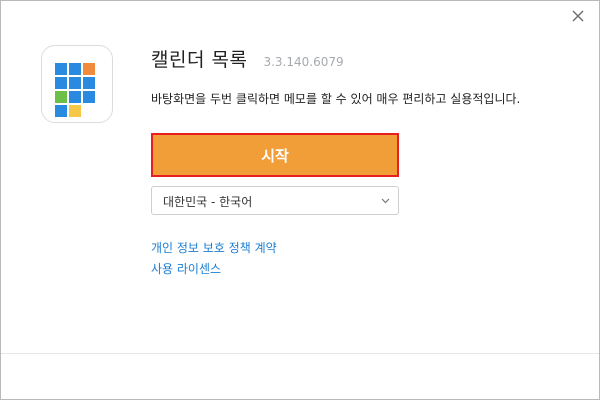 The width and height of the screenshot is (600, 400). I want to click on title-row: 캘린더 목록 3.3.140.6079, so click(247, 60).